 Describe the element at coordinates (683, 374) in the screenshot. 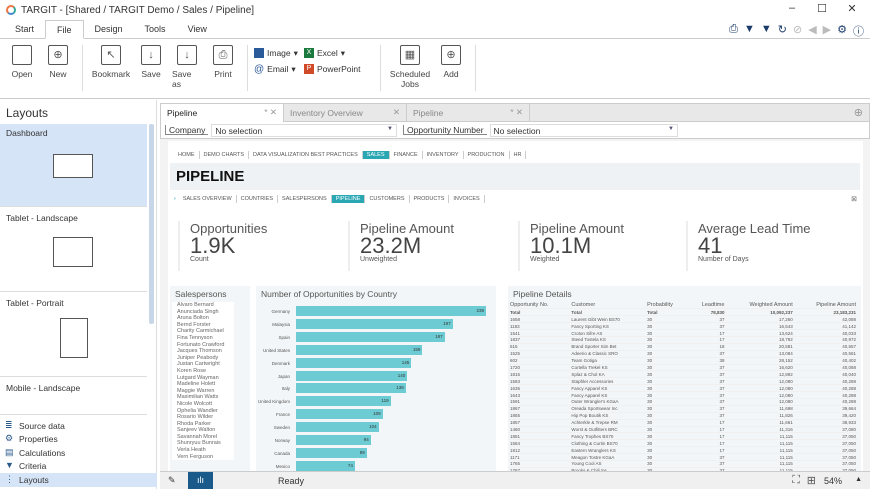

I see `table-row: 1815 Splaz & Chol KA 30 37 12,892 40,040` at that location.